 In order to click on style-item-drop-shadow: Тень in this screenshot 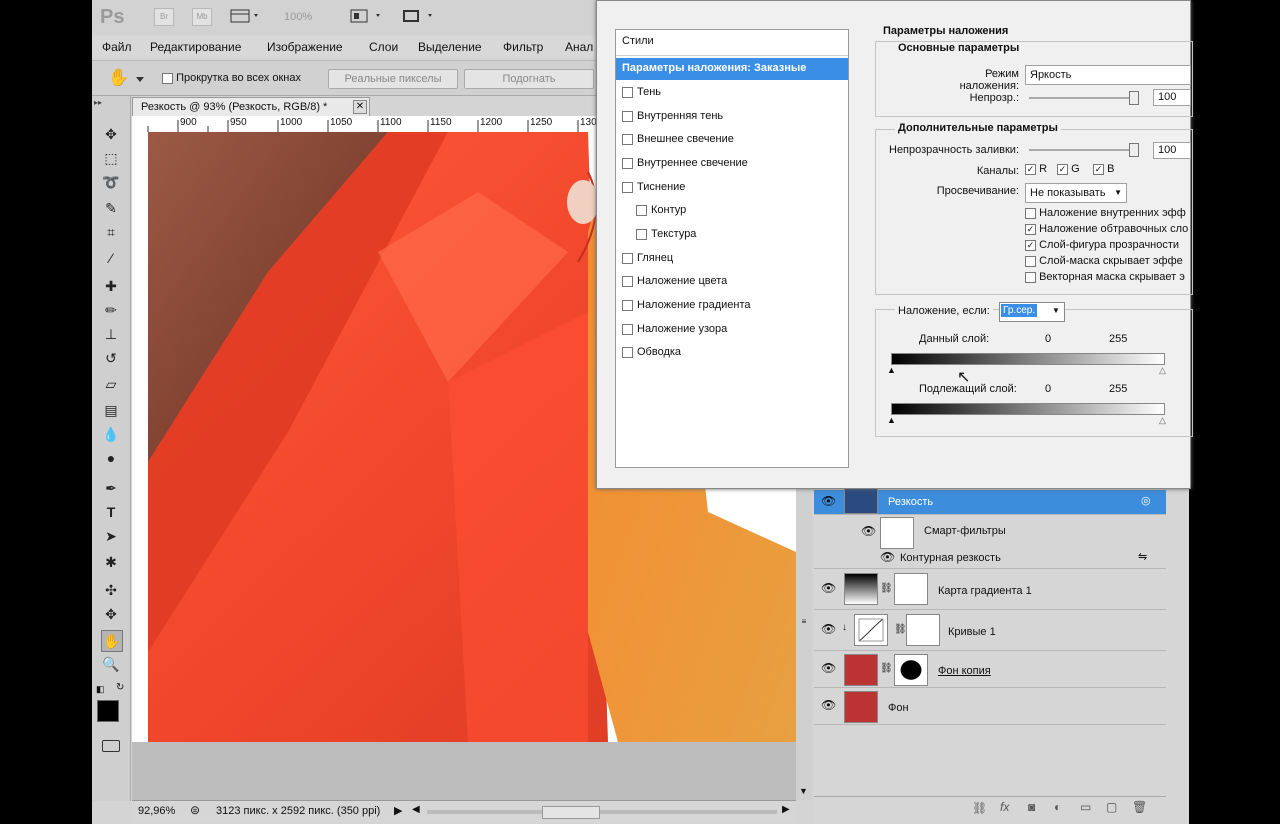, I will do `click(641, 92)`.